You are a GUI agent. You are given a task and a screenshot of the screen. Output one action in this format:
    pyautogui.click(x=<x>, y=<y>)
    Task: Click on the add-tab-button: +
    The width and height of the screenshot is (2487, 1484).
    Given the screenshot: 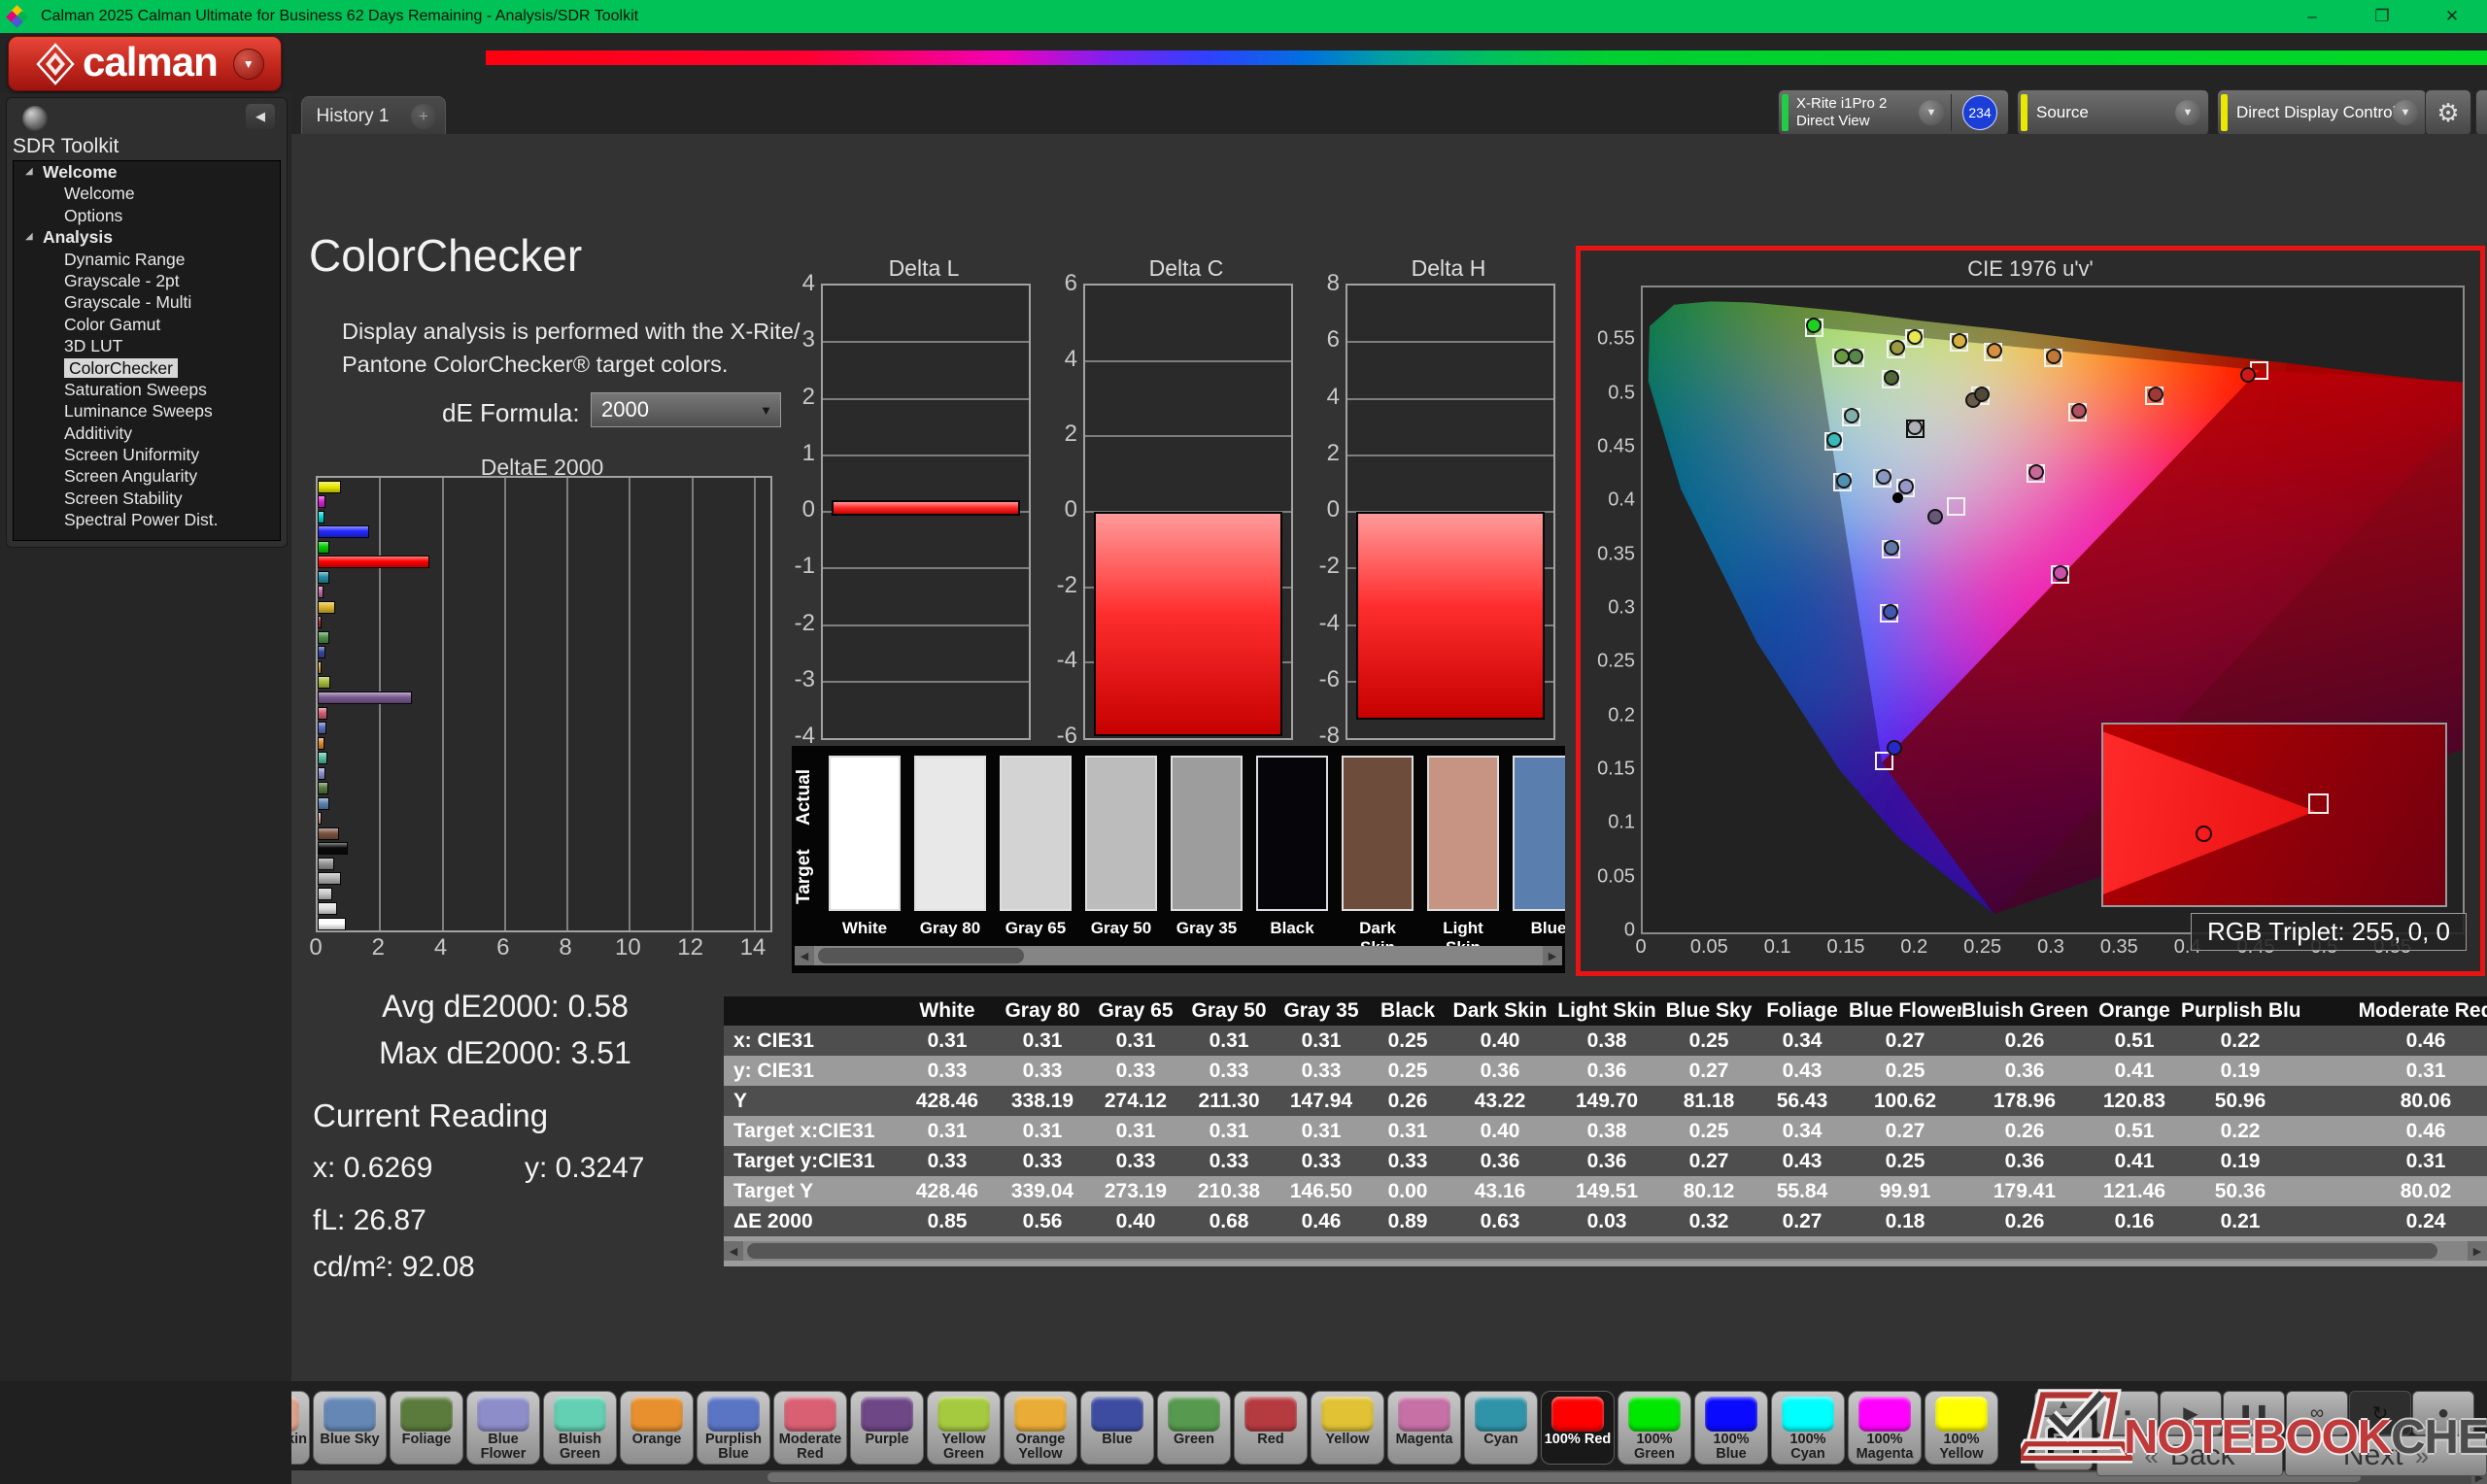 What is the action you would take?
    pyautogui.click(x=424, y=116)
    